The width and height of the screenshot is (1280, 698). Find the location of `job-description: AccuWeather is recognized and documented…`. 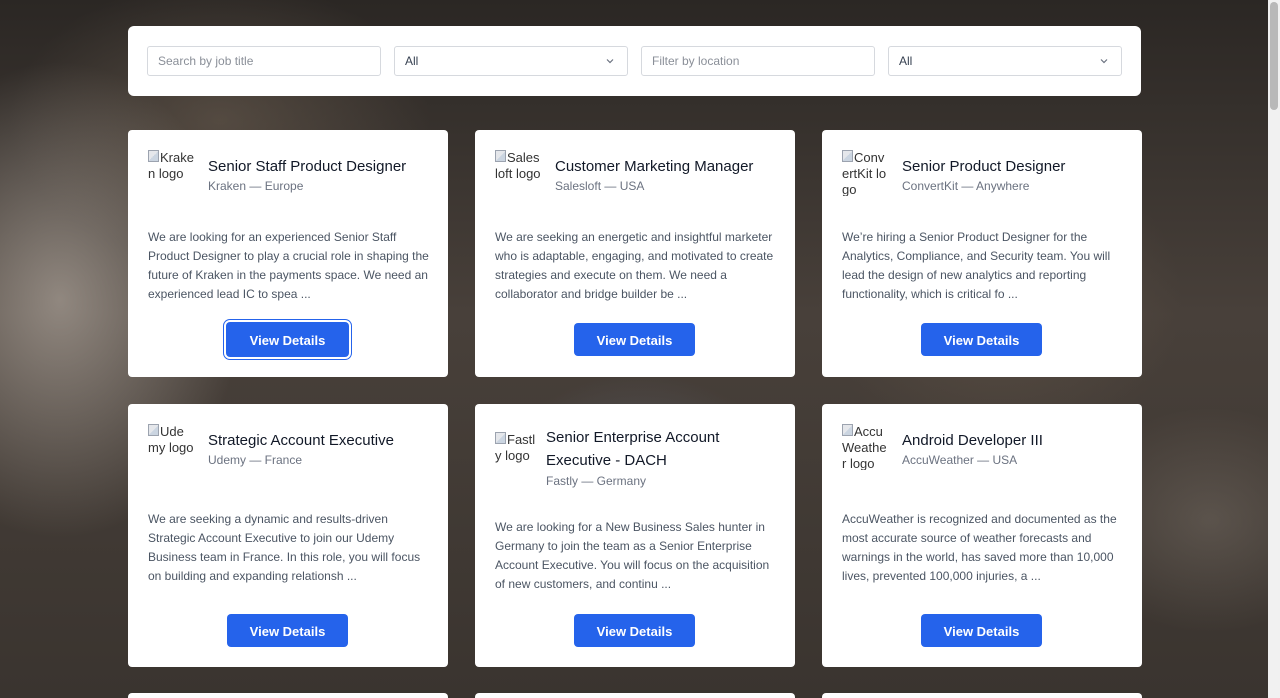

job-description: AccuWeather is recognized and documented… is located at coordinates (979, 547).